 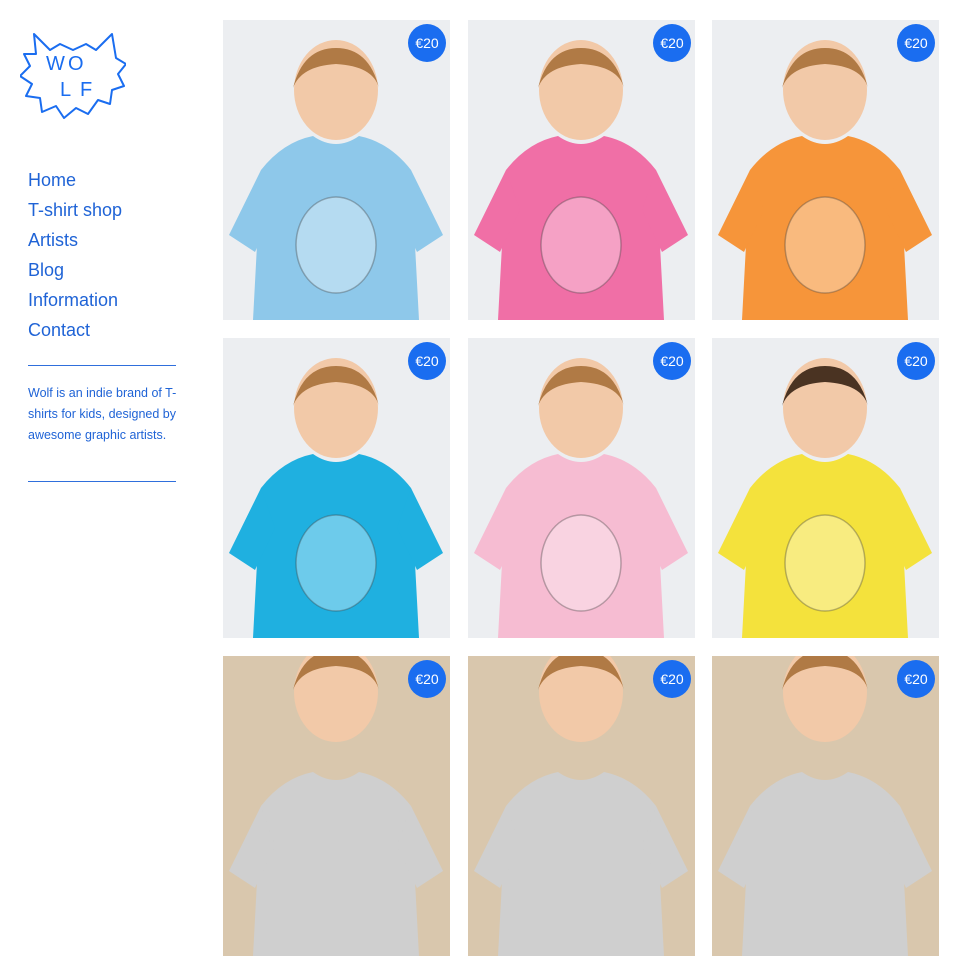 What do you see at coordinates (65, 90) in the screenshot?
I see `logo-letter-l: L` at bounding box center [65, 90].